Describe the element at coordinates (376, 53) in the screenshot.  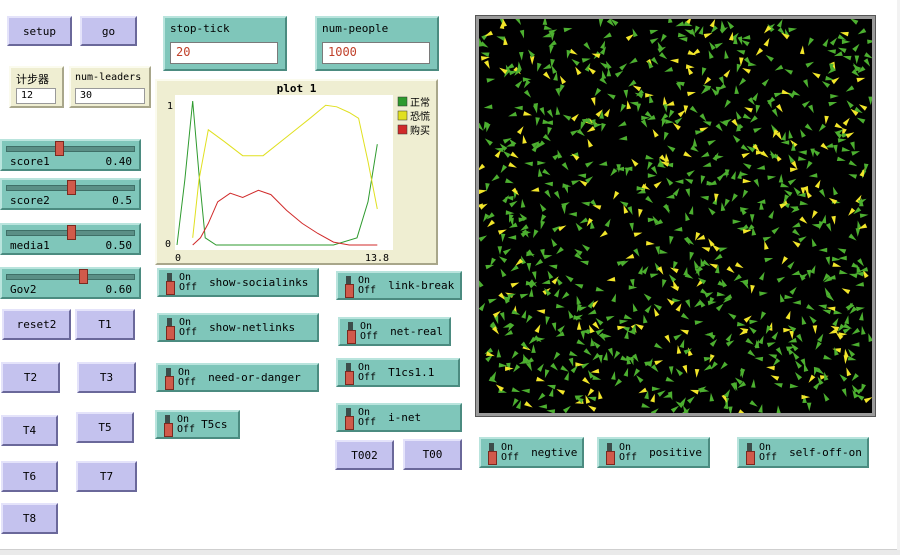
I see `num-people-field: 1000` at that location.